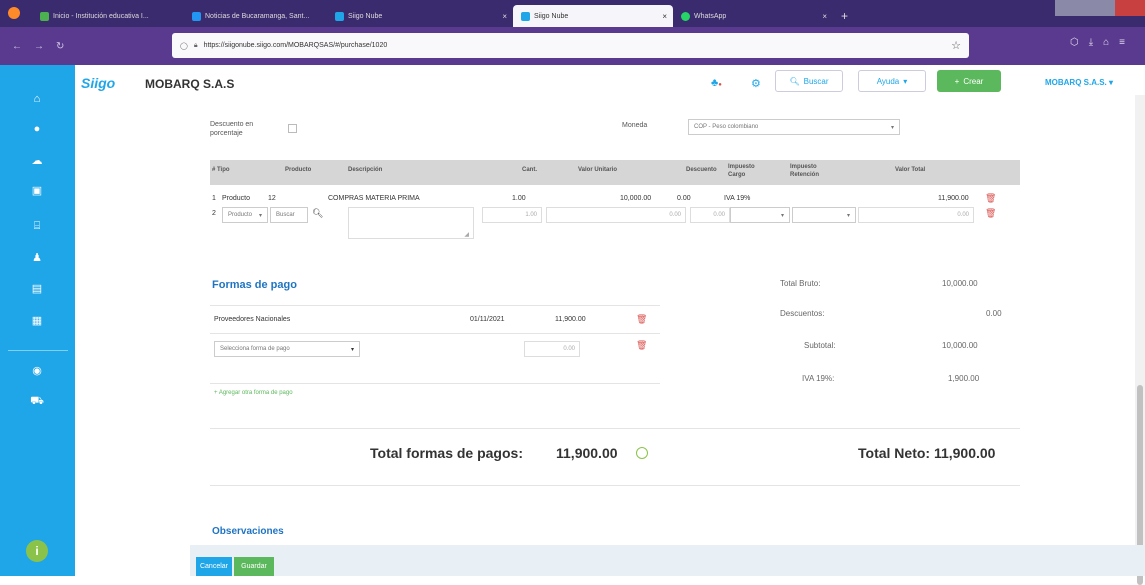 The width and height of the screenshot is (1145, 585). What do you see at coordinates (716, 83) in the screenshot?
I see `notifications-icon: ♣●` at bounding box center [716, 83].